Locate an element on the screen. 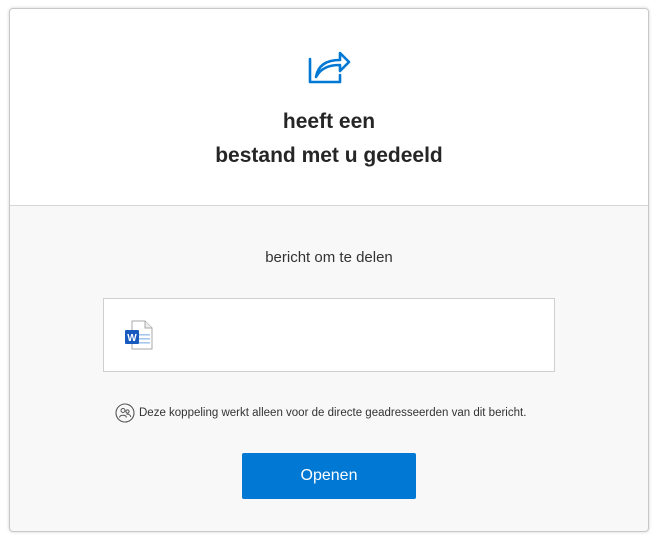 The height and width of the screenshot is (544, 662). people-icon is located at coordinates (125, 413).